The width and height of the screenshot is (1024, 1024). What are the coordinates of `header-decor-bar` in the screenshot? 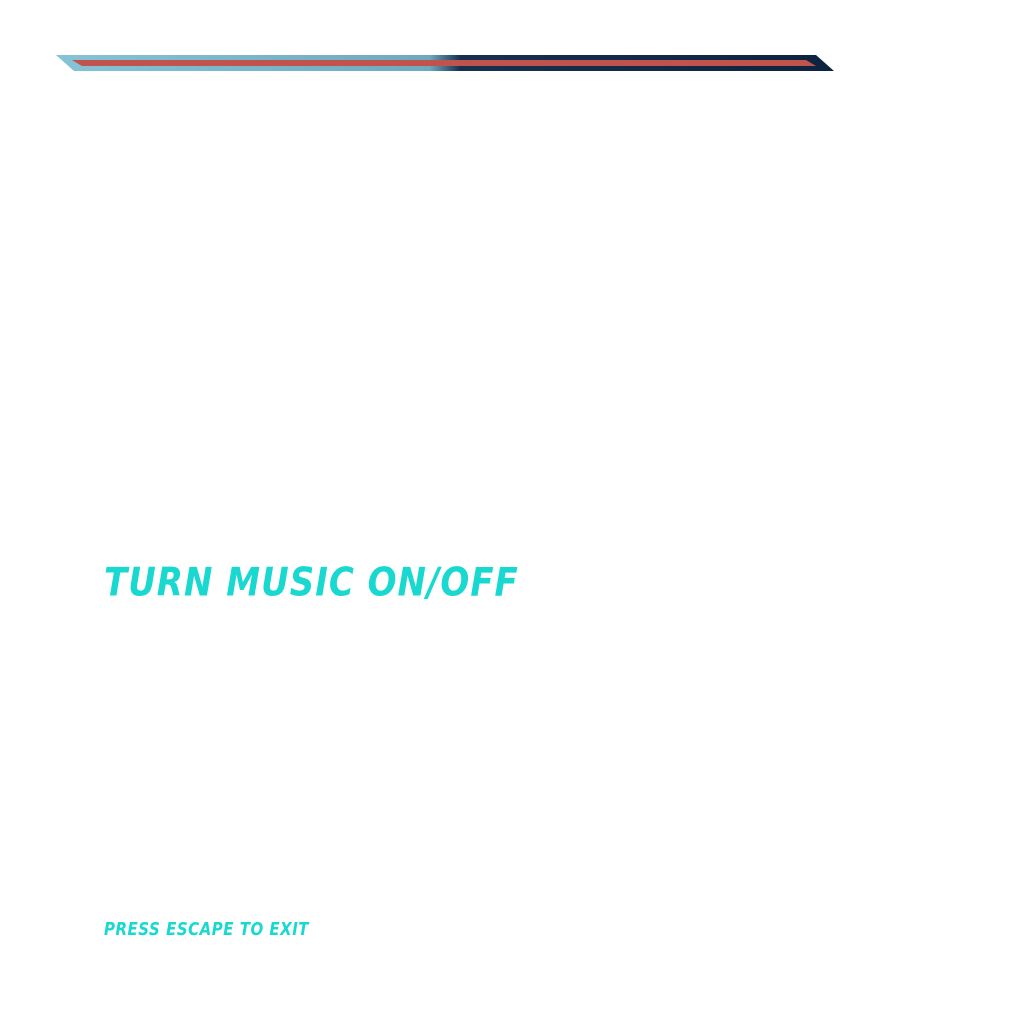 It's located at (445, 63).